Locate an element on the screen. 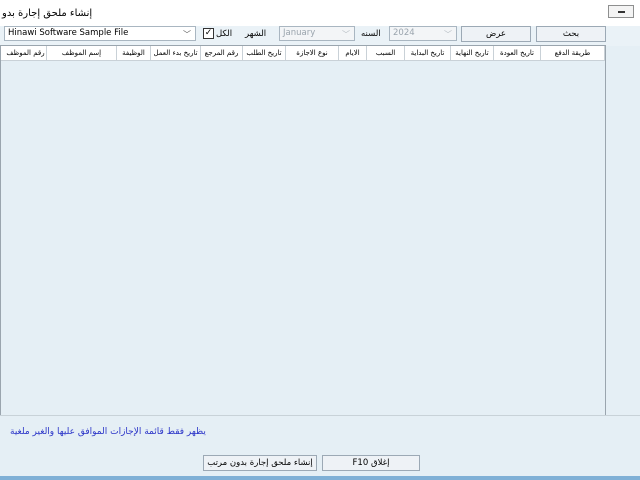  month-select: January ﹀ is located at coordinates (317, 33).